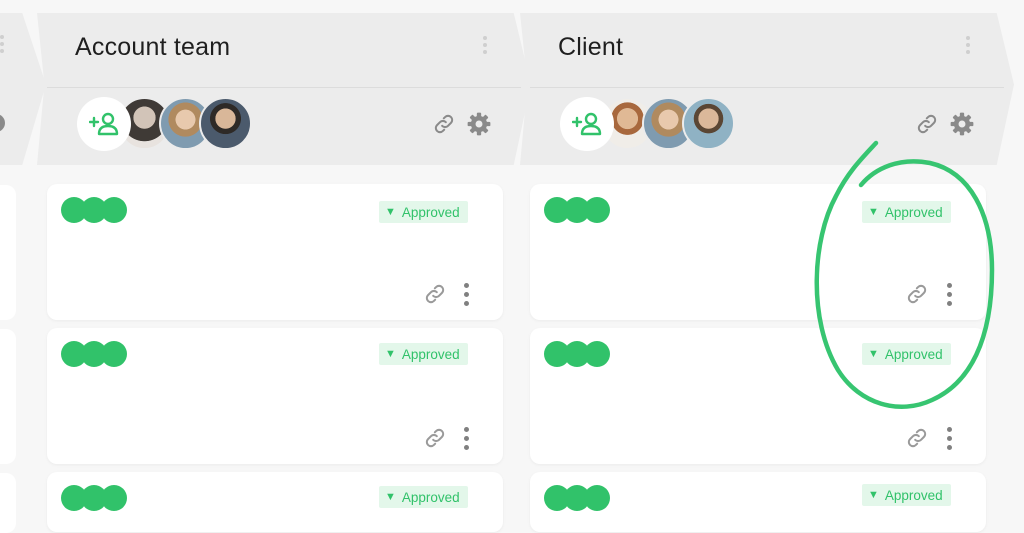 The height and width of the screenshot is (533, 1024). I want to click on column-title: Account team, so click(153, 47).